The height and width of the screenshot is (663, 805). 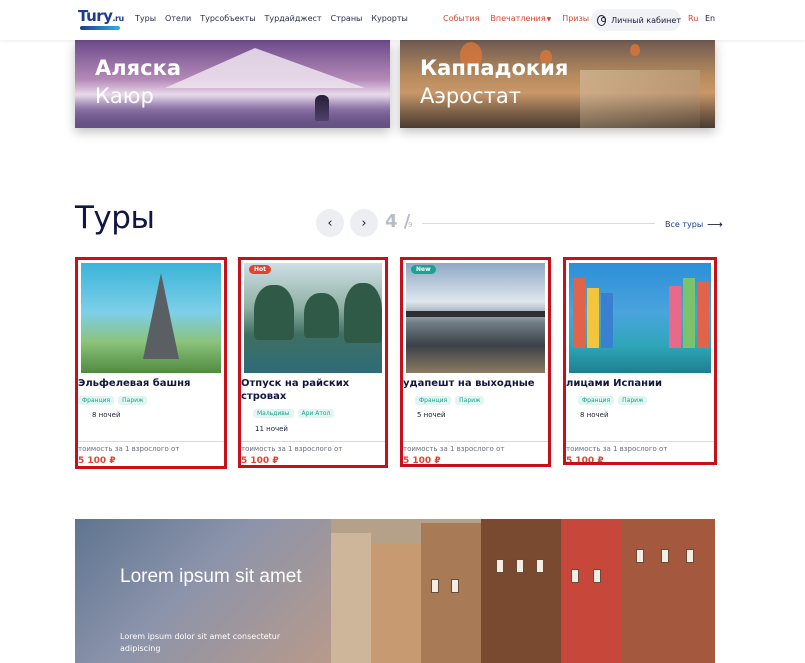 I want to click on secondary-nav: События Впечатления▼ Призы, so click(x=516, y=18).